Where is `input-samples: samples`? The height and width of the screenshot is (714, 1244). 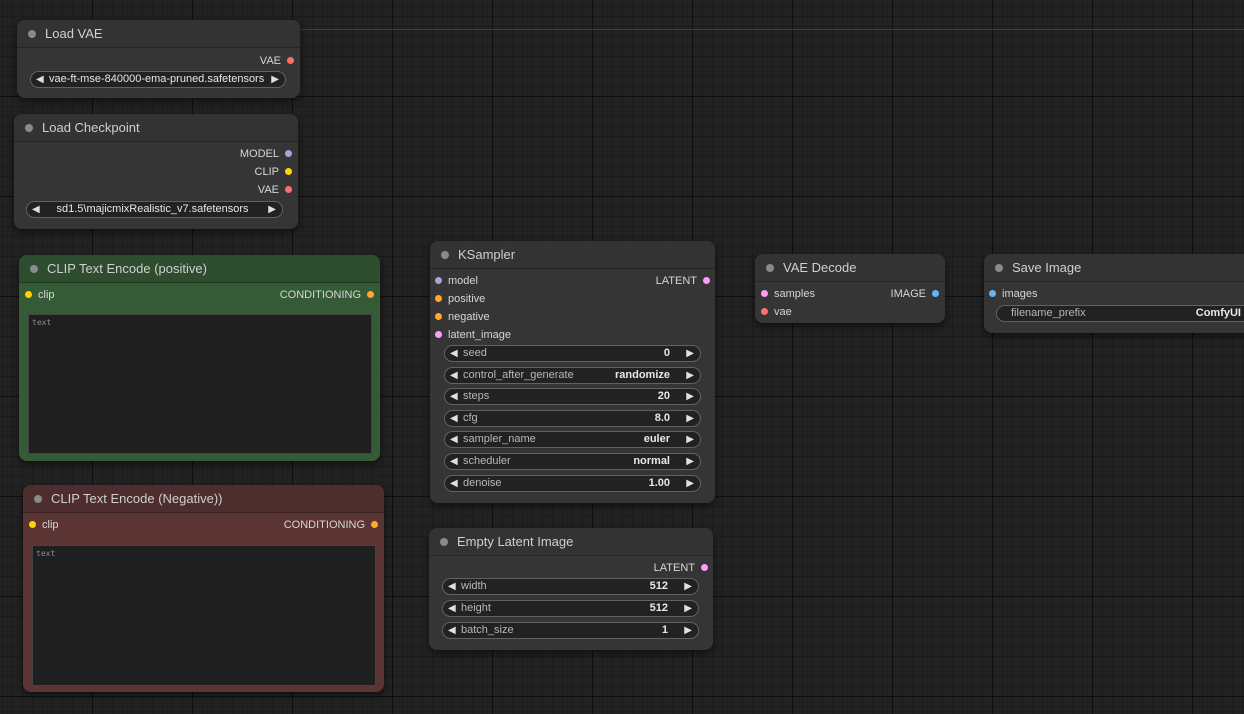
input-samples: samples is located at coordinates (788, 294).